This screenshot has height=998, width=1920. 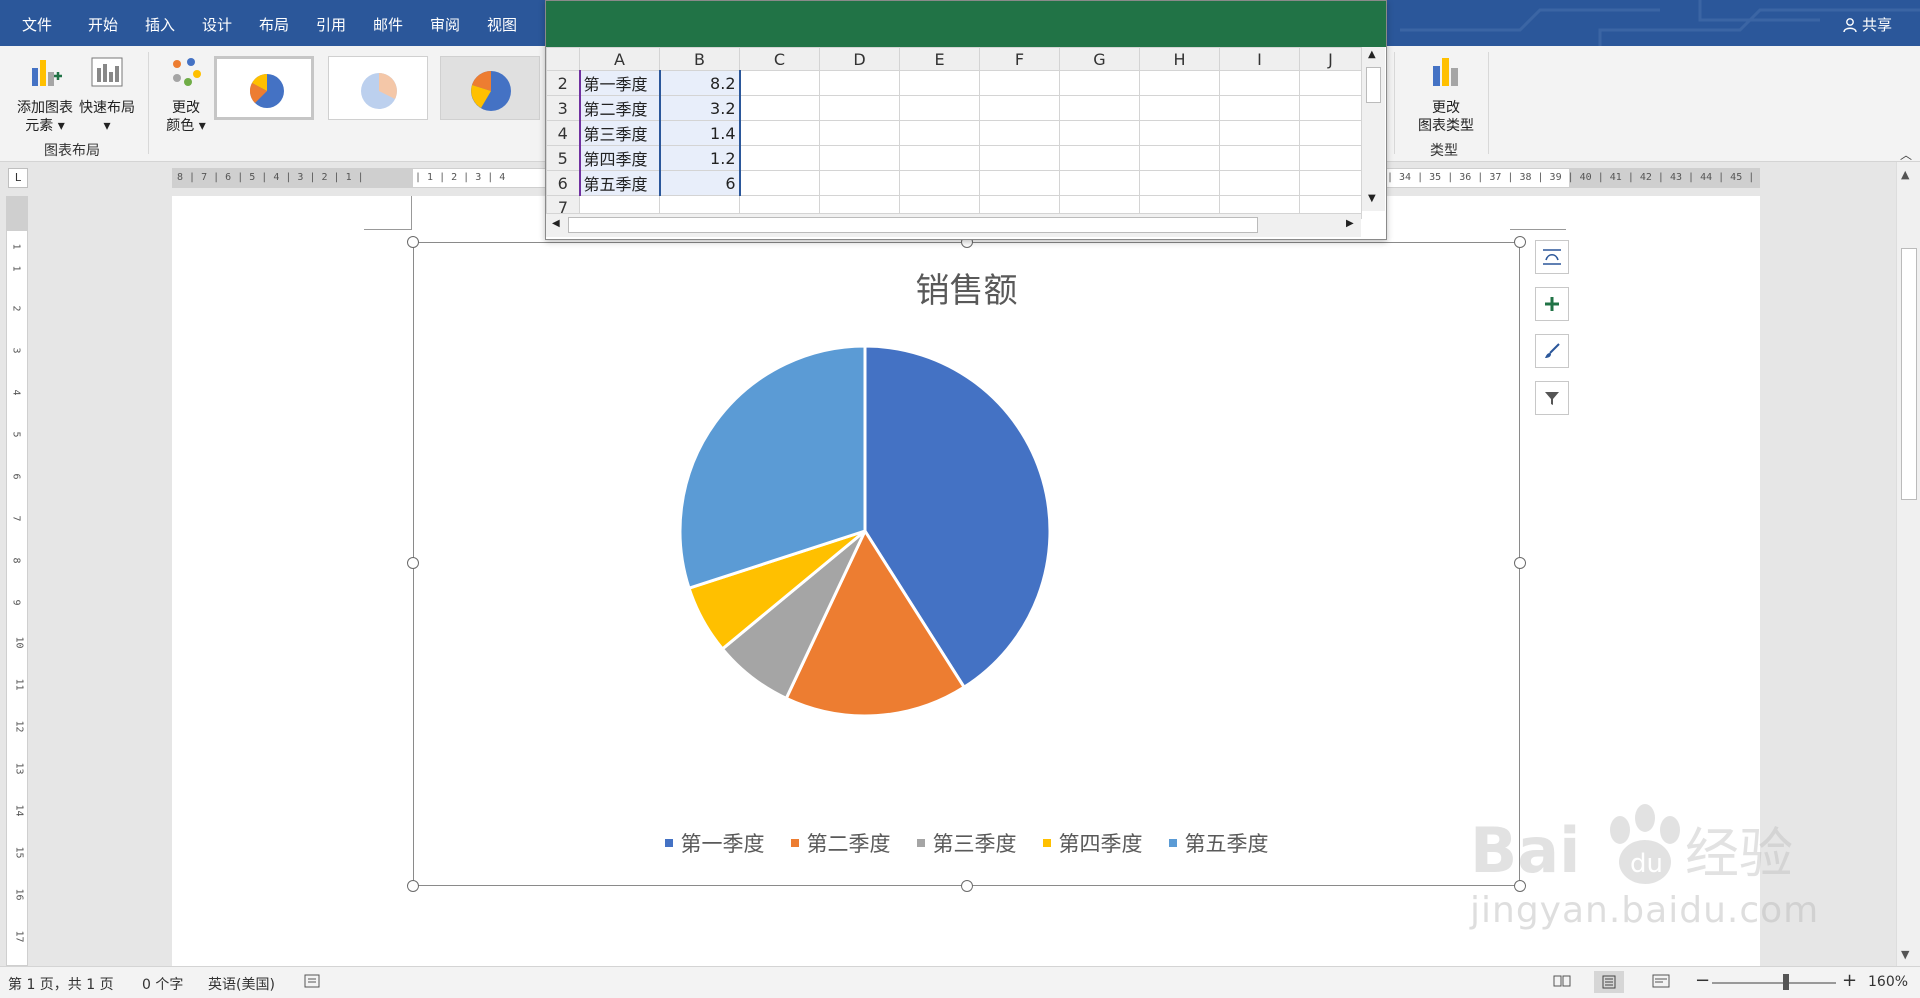 What do you see at coordinates (413, 242) in the screenshot?
I see `resize-handle-top-left` at bounding box center [413, 242].